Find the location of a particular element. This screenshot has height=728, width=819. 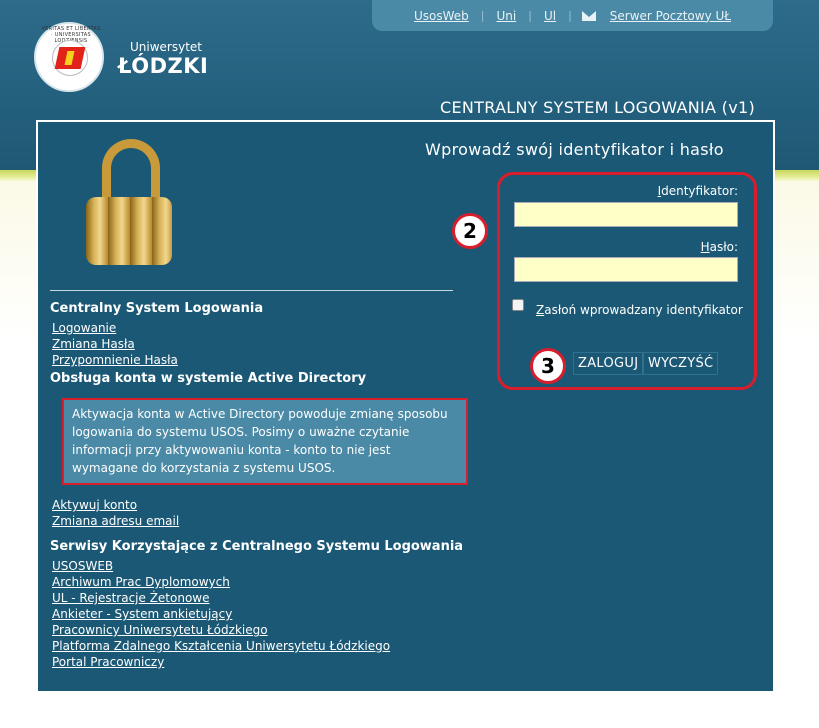

link-pracownicy: Pracownicy Uniwersytetu Łódzkiego is located at coordinates (160, 630).